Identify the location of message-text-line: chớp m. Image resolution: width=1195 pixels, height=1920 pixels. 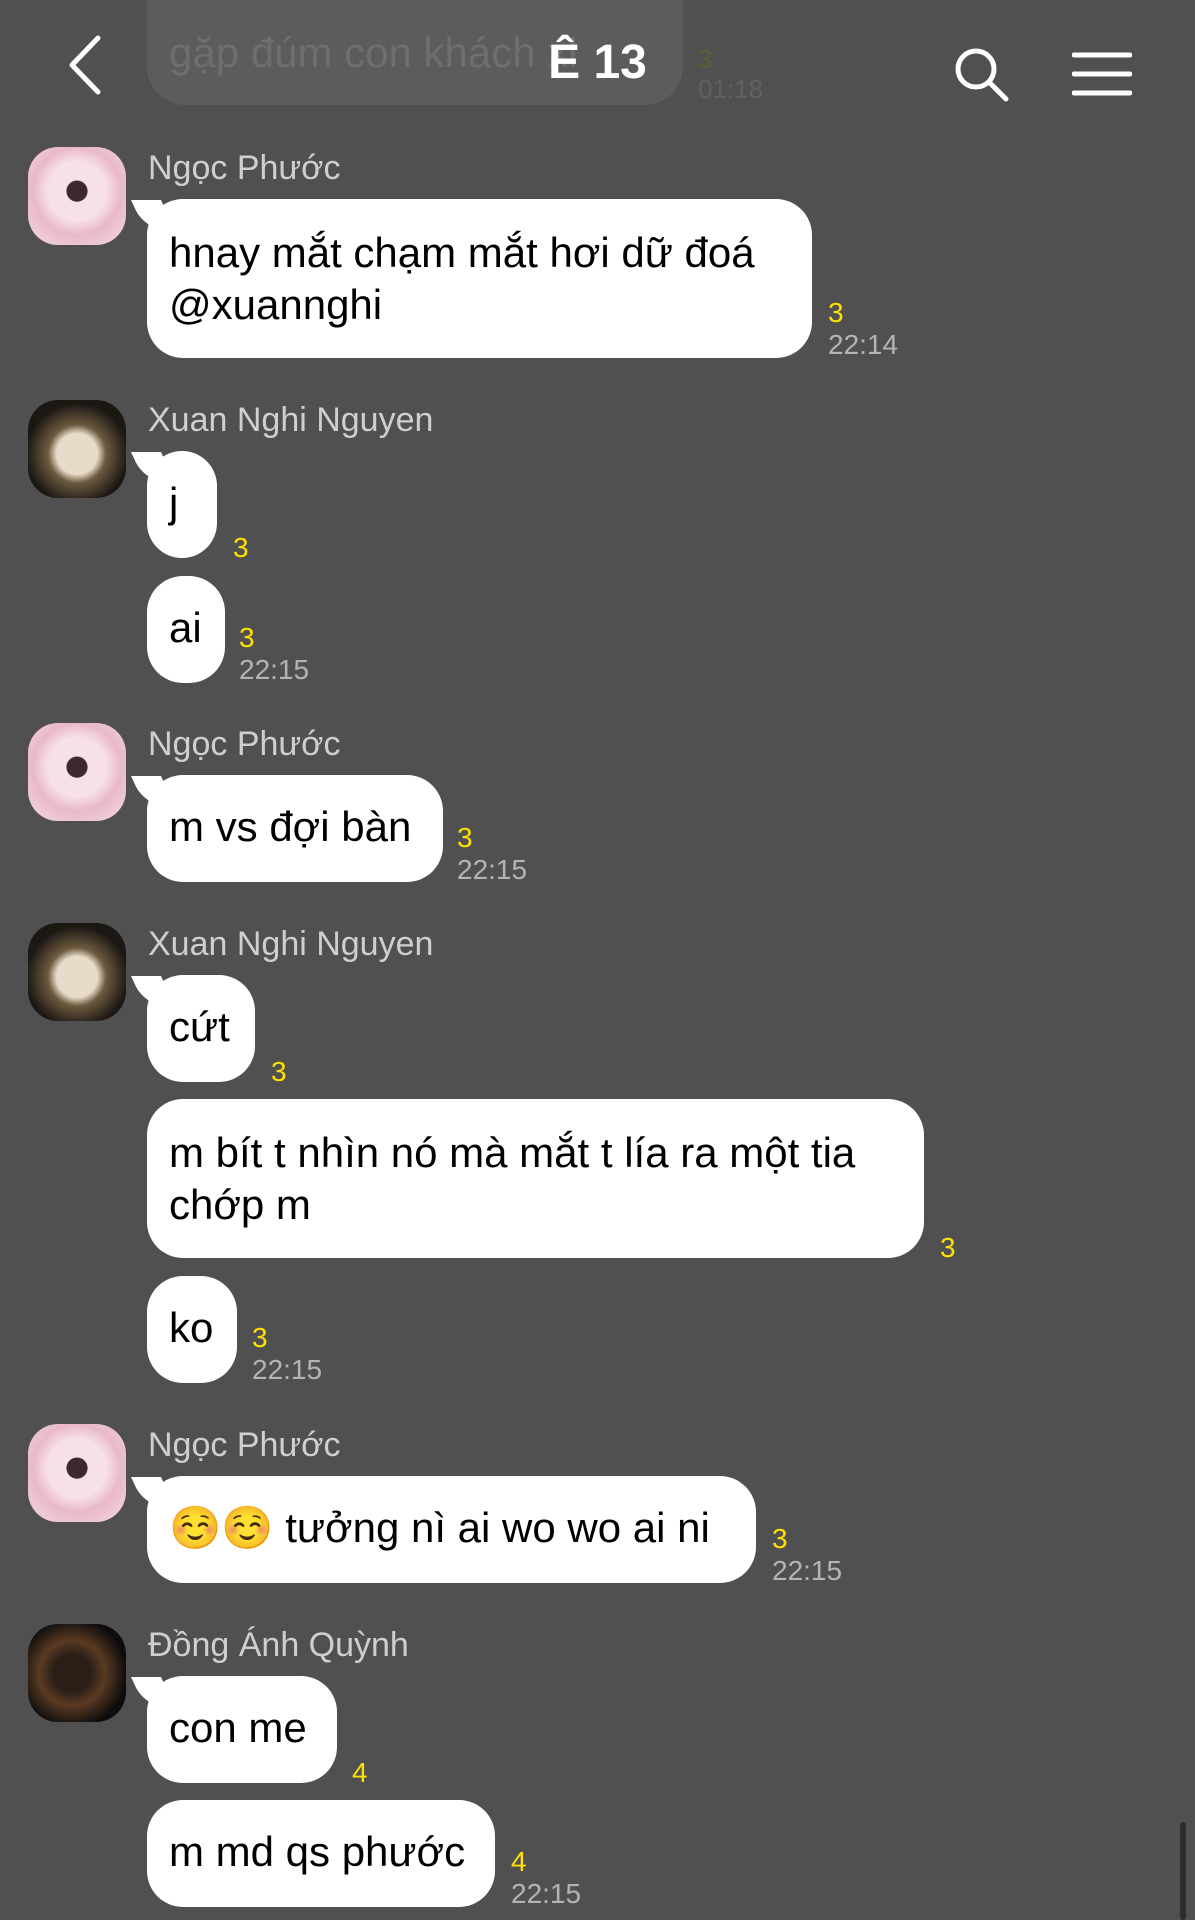
(240, 1204).